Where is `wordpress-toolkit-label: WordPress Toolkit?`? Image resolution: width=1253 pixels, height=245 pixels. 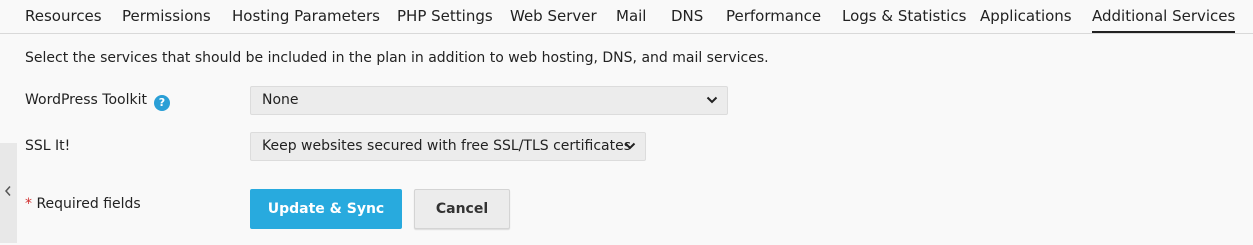 wordpress-toolkit-label: WordPress Toolkit? is located at coordinates (97, 100).